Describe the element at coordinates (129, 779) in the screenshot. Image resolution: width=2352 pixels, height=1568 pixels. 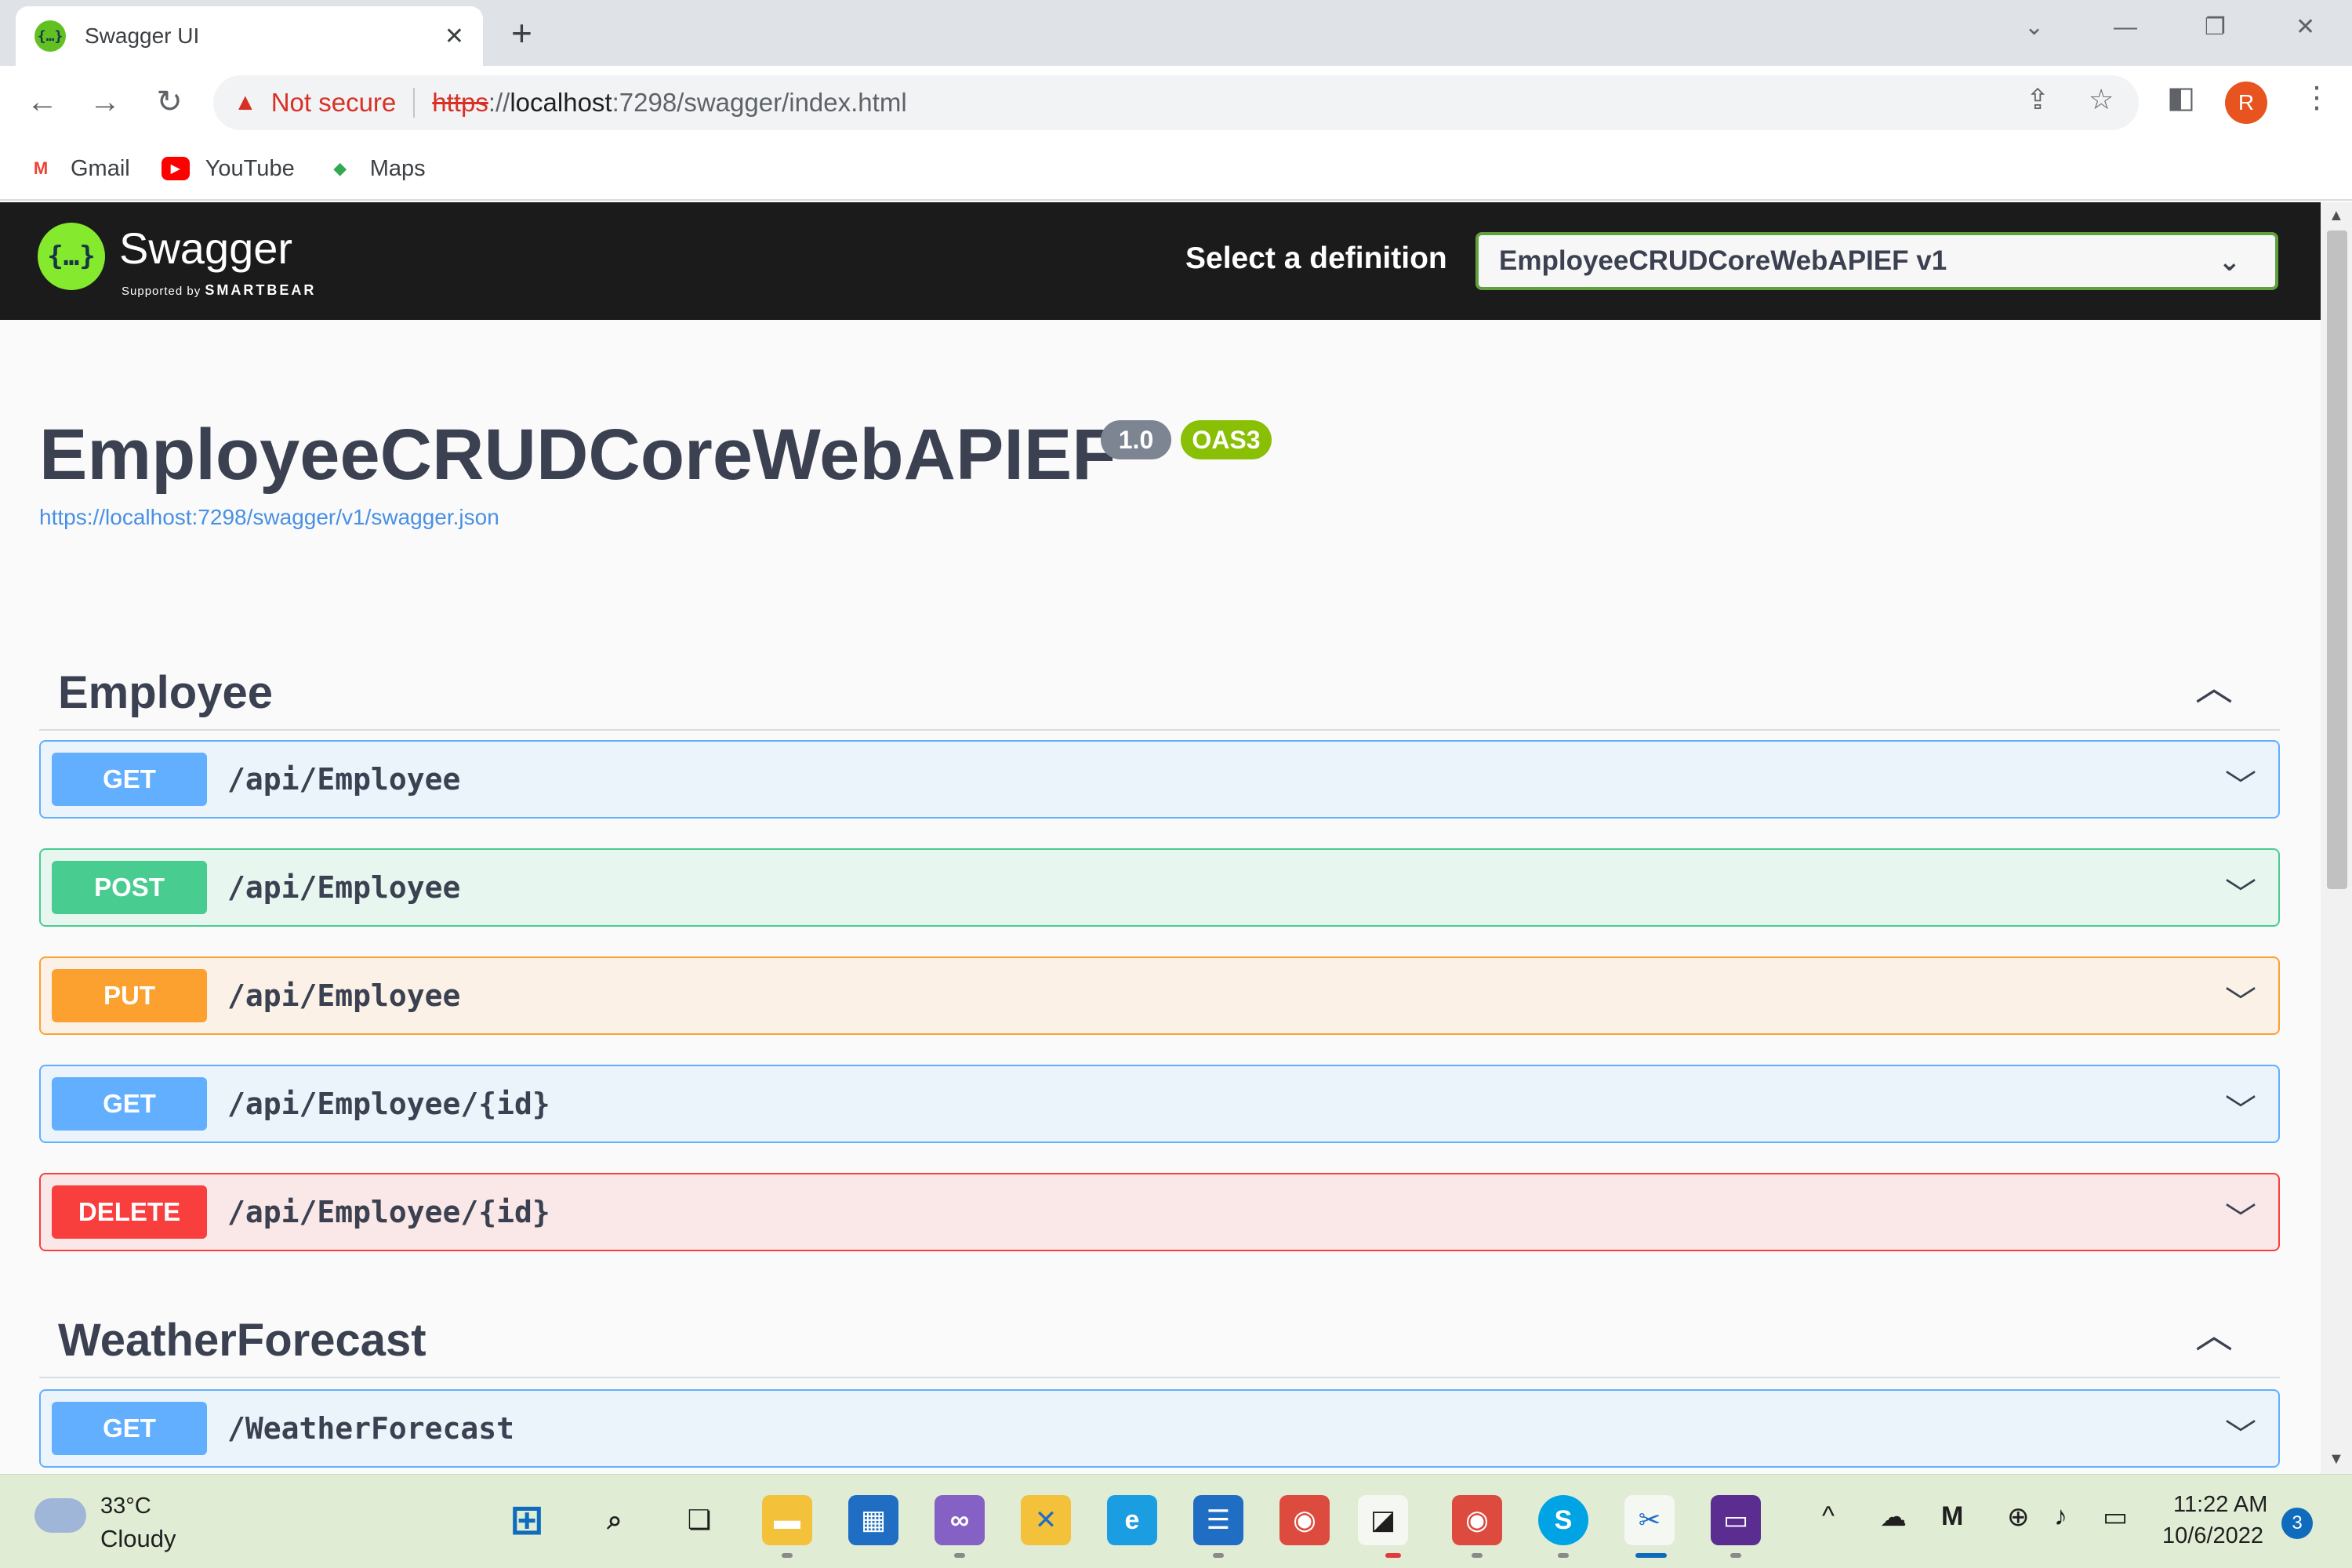
I see `method-badge: GET` at that location.